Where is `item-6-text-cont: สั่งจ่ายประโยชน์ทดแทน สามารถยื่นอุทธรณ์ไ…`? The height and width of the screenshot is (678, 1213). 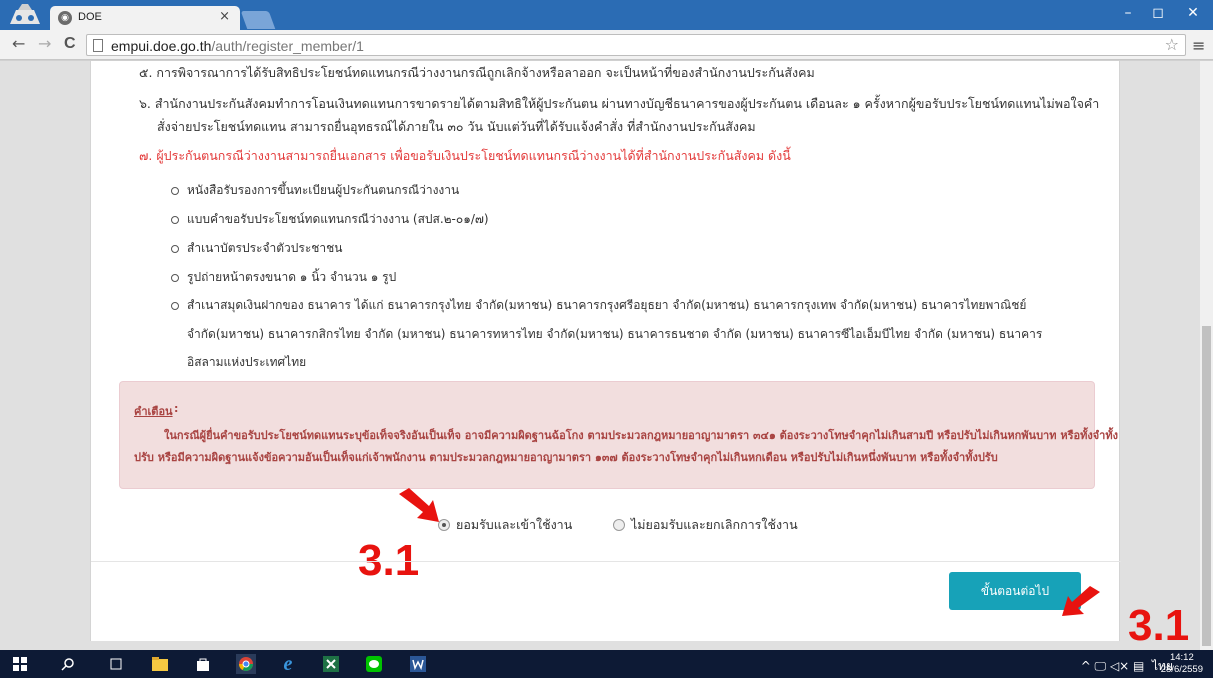
item-6-text-cont: สั่งจ่ายประโยชน์ทดแทน สามารถยื่นอุทธรณ์ไ… is located at coordinates (456, 126).